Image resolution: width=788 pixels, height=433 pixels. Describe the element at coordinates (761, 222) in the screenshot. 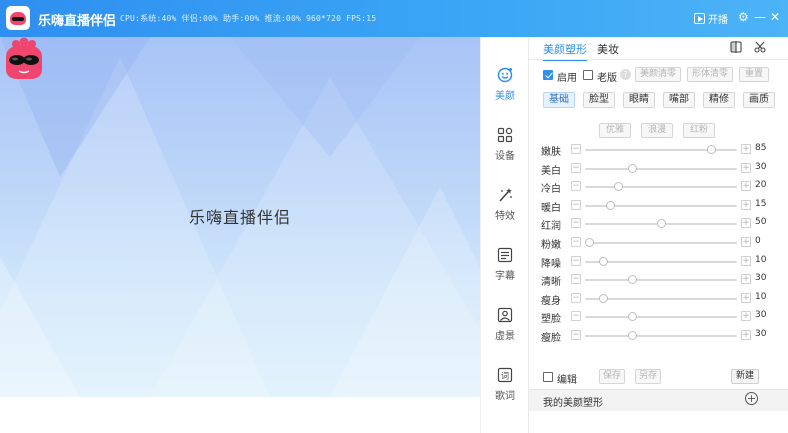

I see `slider-value: 50` at that location.